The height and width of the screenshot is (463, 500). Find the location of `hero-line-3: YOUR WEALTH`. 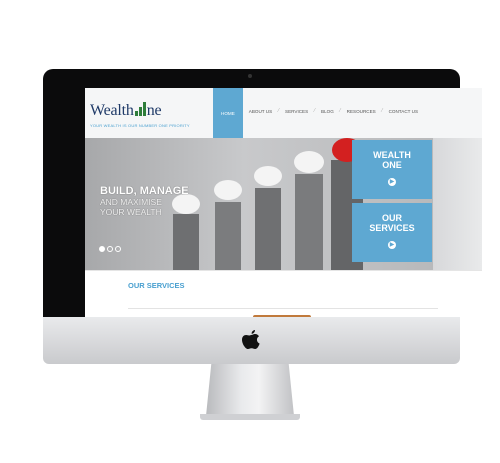

hero-line-3: YOUR WEALTH is located at coordinates (131, 212).